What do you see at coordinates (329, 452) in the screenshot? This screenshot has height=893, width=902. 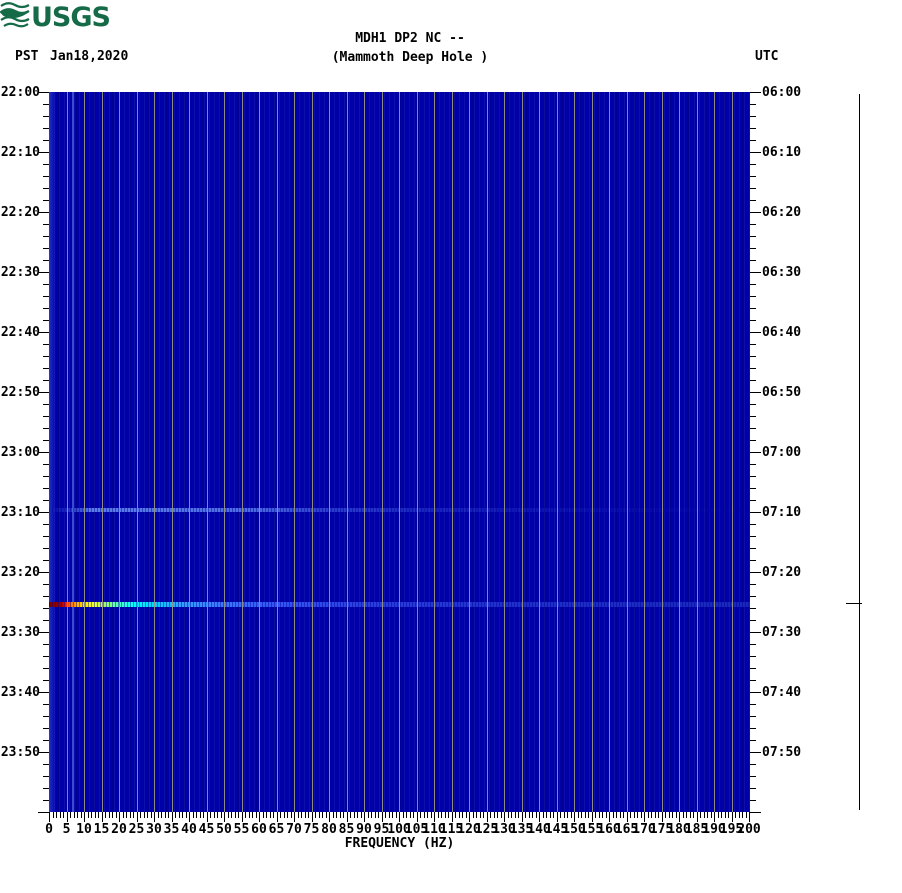 I see `gridline-80hz` at bounding box center [329, 452].